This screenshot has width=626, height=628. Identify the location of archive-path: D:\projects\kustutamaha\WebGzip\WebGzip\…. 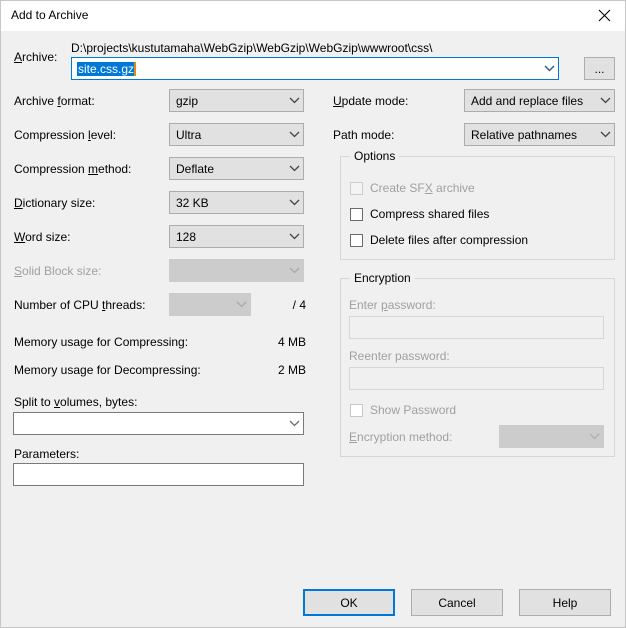
(252, 48).